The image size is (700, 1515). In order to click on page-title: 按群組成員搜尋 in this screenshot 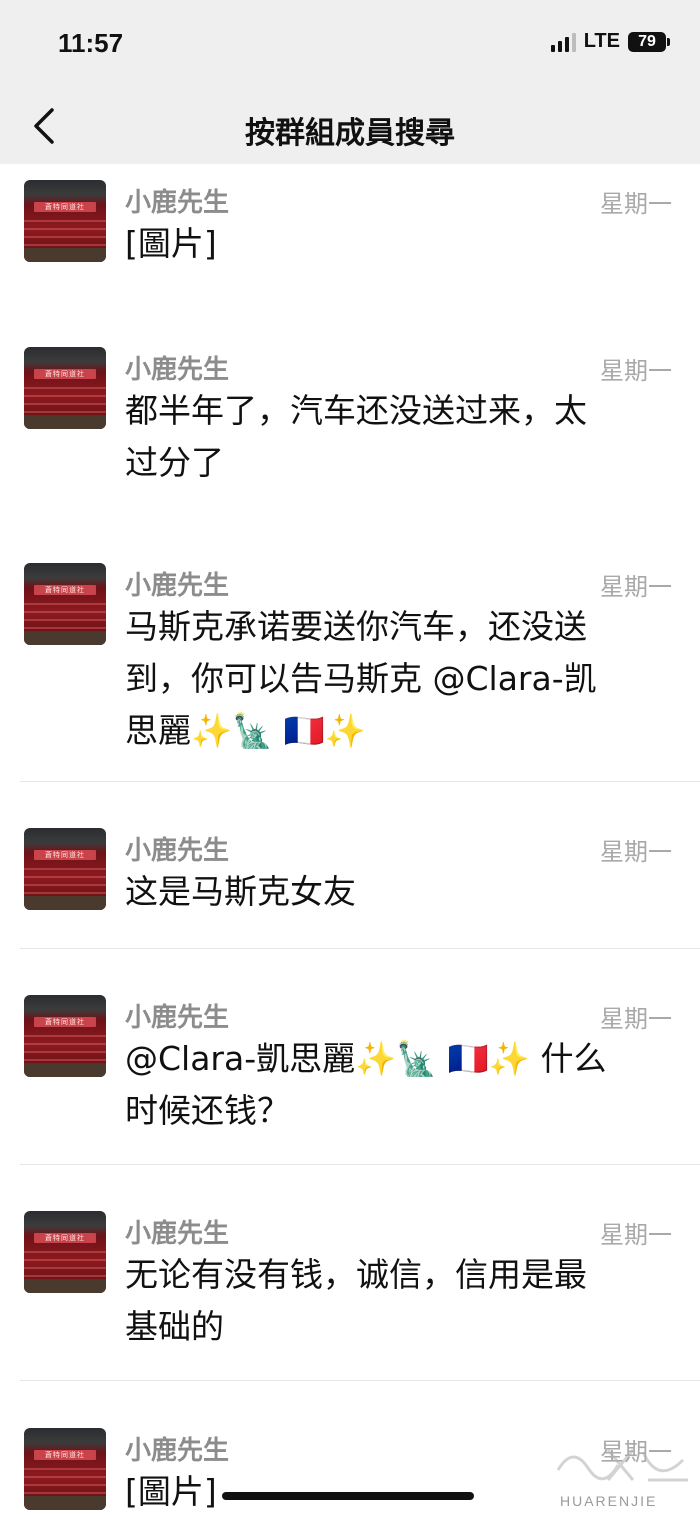, I will do `click(350, 133)`.